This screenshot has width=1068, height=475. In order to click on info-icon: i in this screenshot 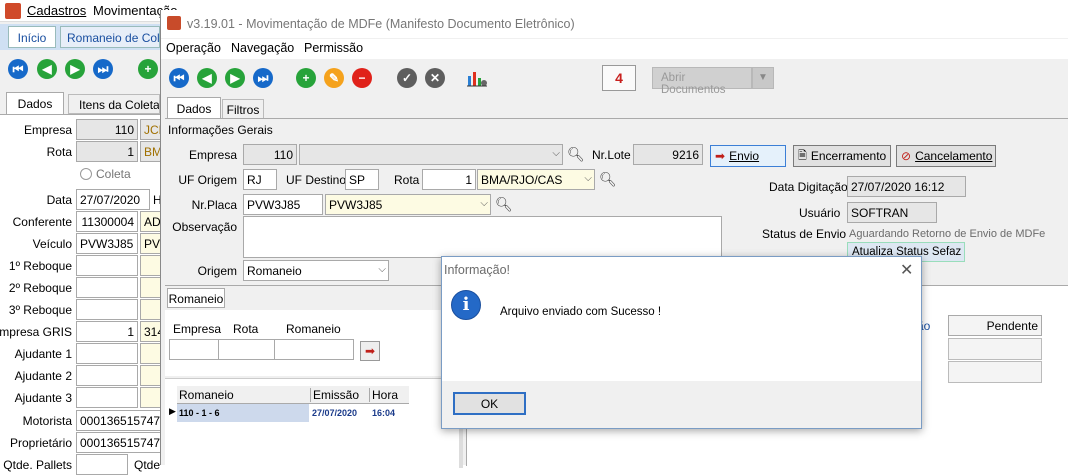, I will do `click(466, 305)`.